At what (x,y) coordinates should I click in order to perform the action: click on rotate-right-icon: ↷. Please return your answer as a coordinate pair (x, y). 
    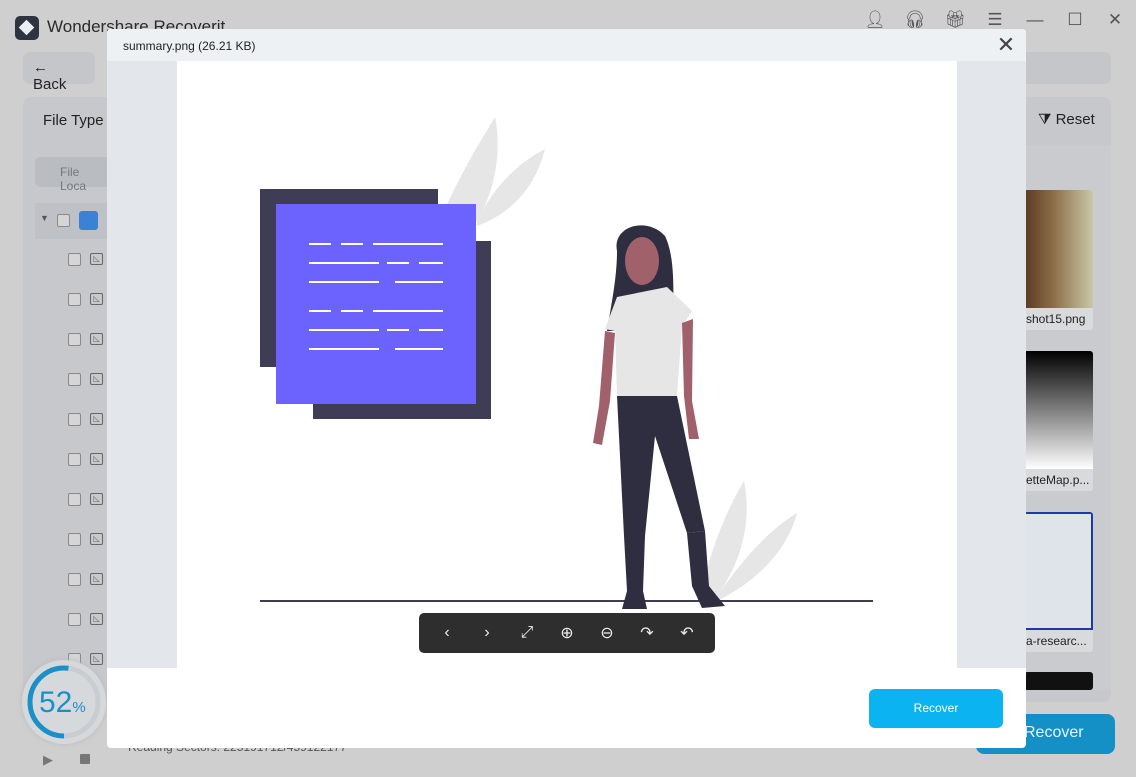
    Looking at the image, I should click on (647, 633).